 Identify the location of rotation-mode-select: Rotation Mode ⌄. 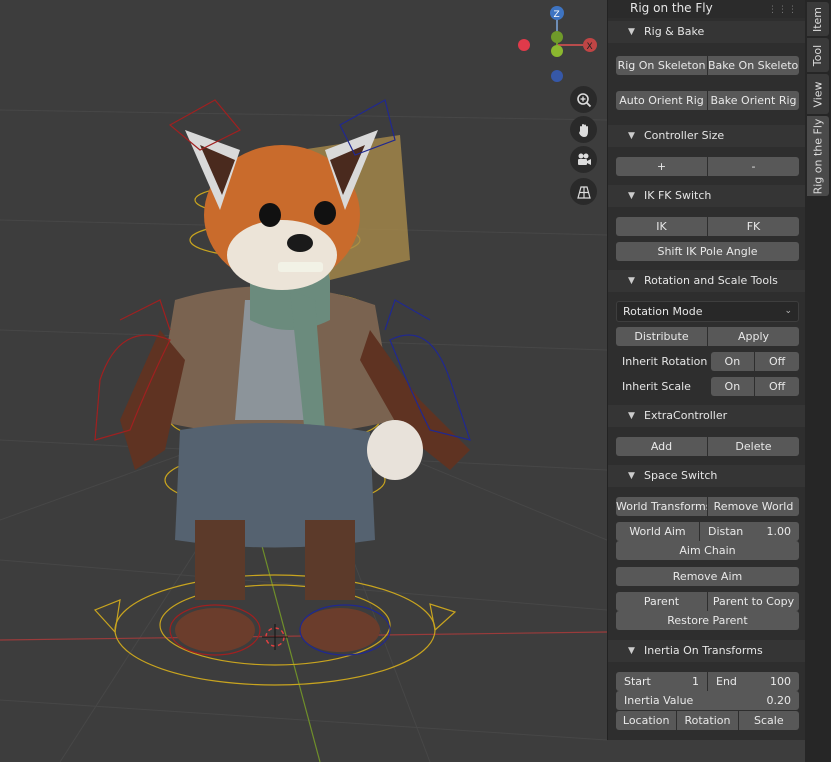
(707, 311).